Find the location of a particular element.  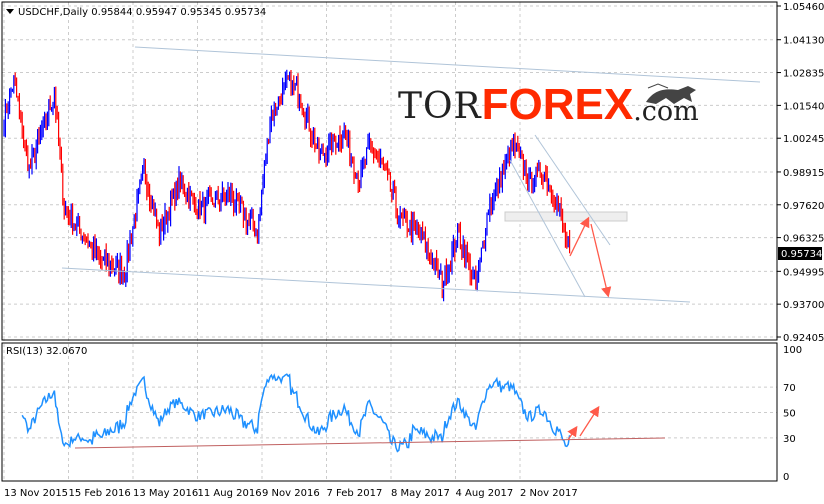

x-tick-label: 13 May 2016 is located at coordinates (165, 493).